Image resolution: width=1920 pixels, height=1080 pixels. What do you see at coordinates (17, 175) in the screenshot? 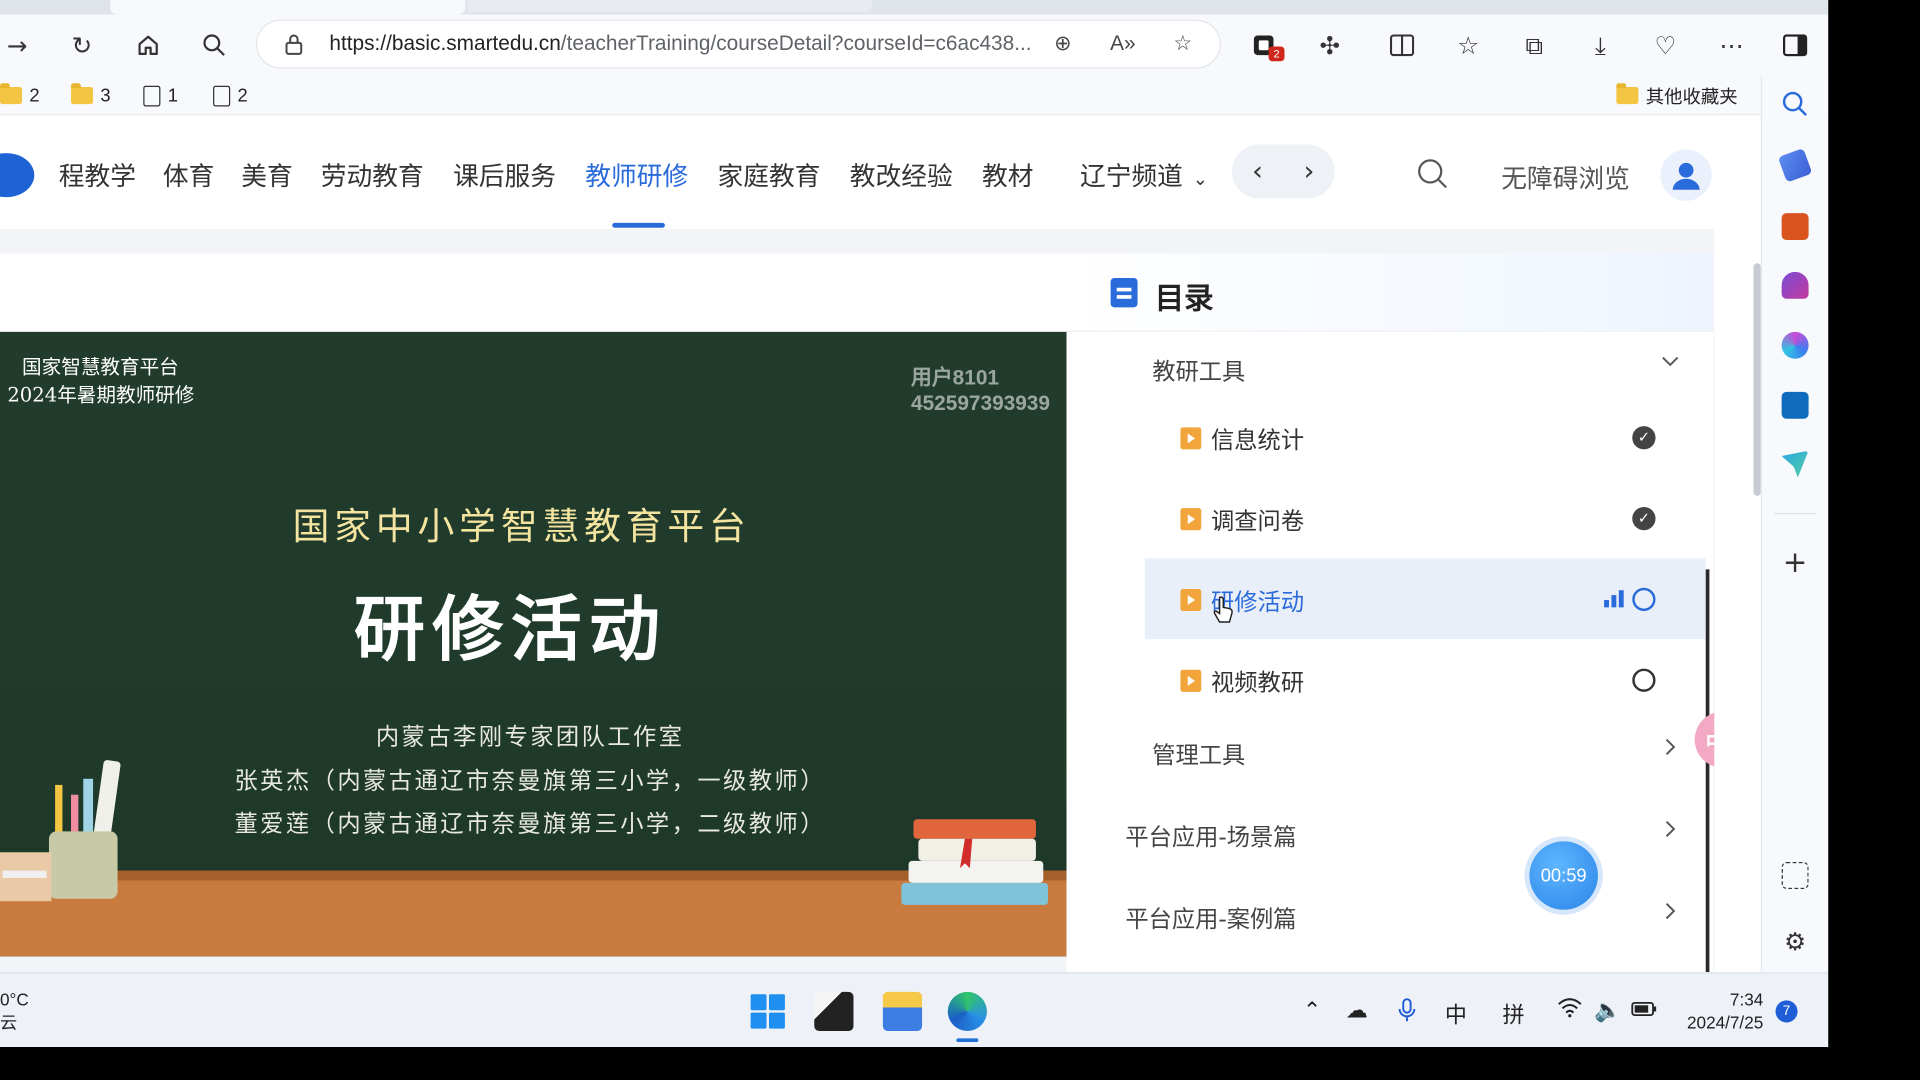
I see `site-logo` at bounding box center [17, 175].